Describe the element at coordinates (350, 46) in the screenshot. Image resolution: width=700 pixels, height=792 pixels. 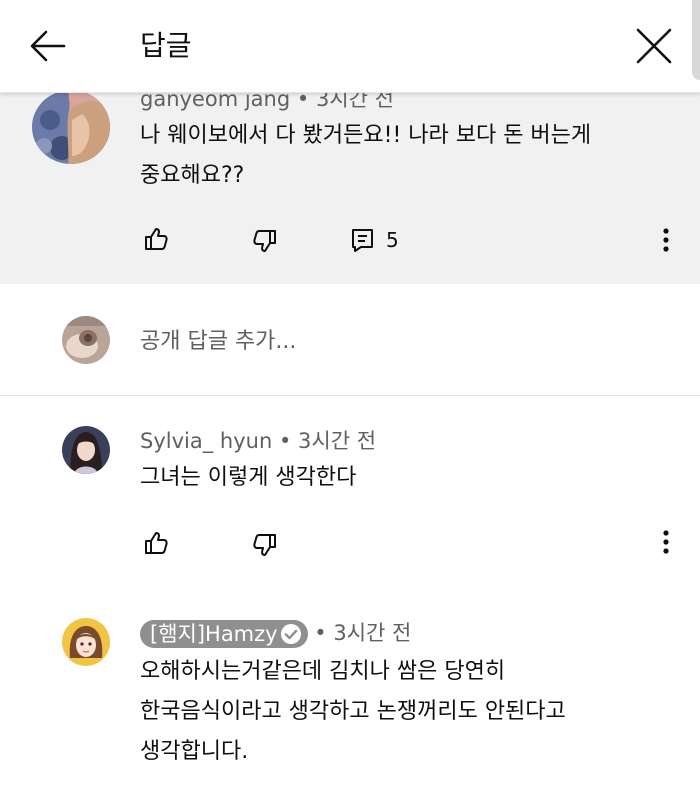
I see `top-bar: 답글` at that location.